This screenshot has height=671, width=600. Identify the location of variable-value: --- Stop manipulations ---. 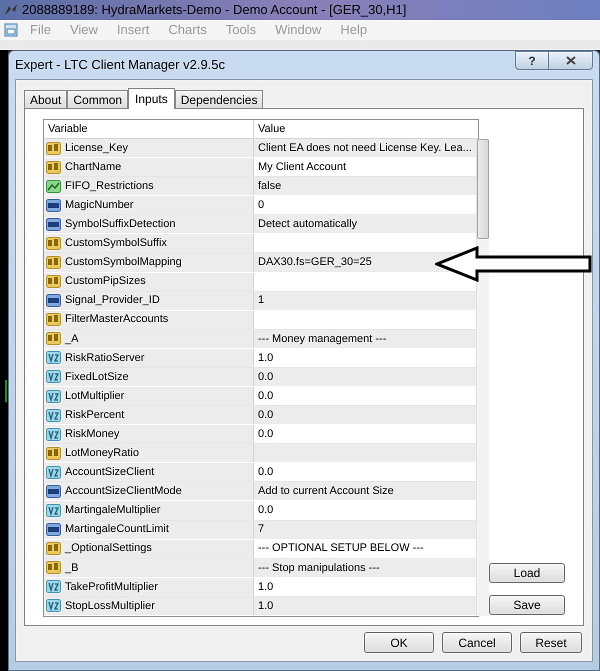
(319, 568).